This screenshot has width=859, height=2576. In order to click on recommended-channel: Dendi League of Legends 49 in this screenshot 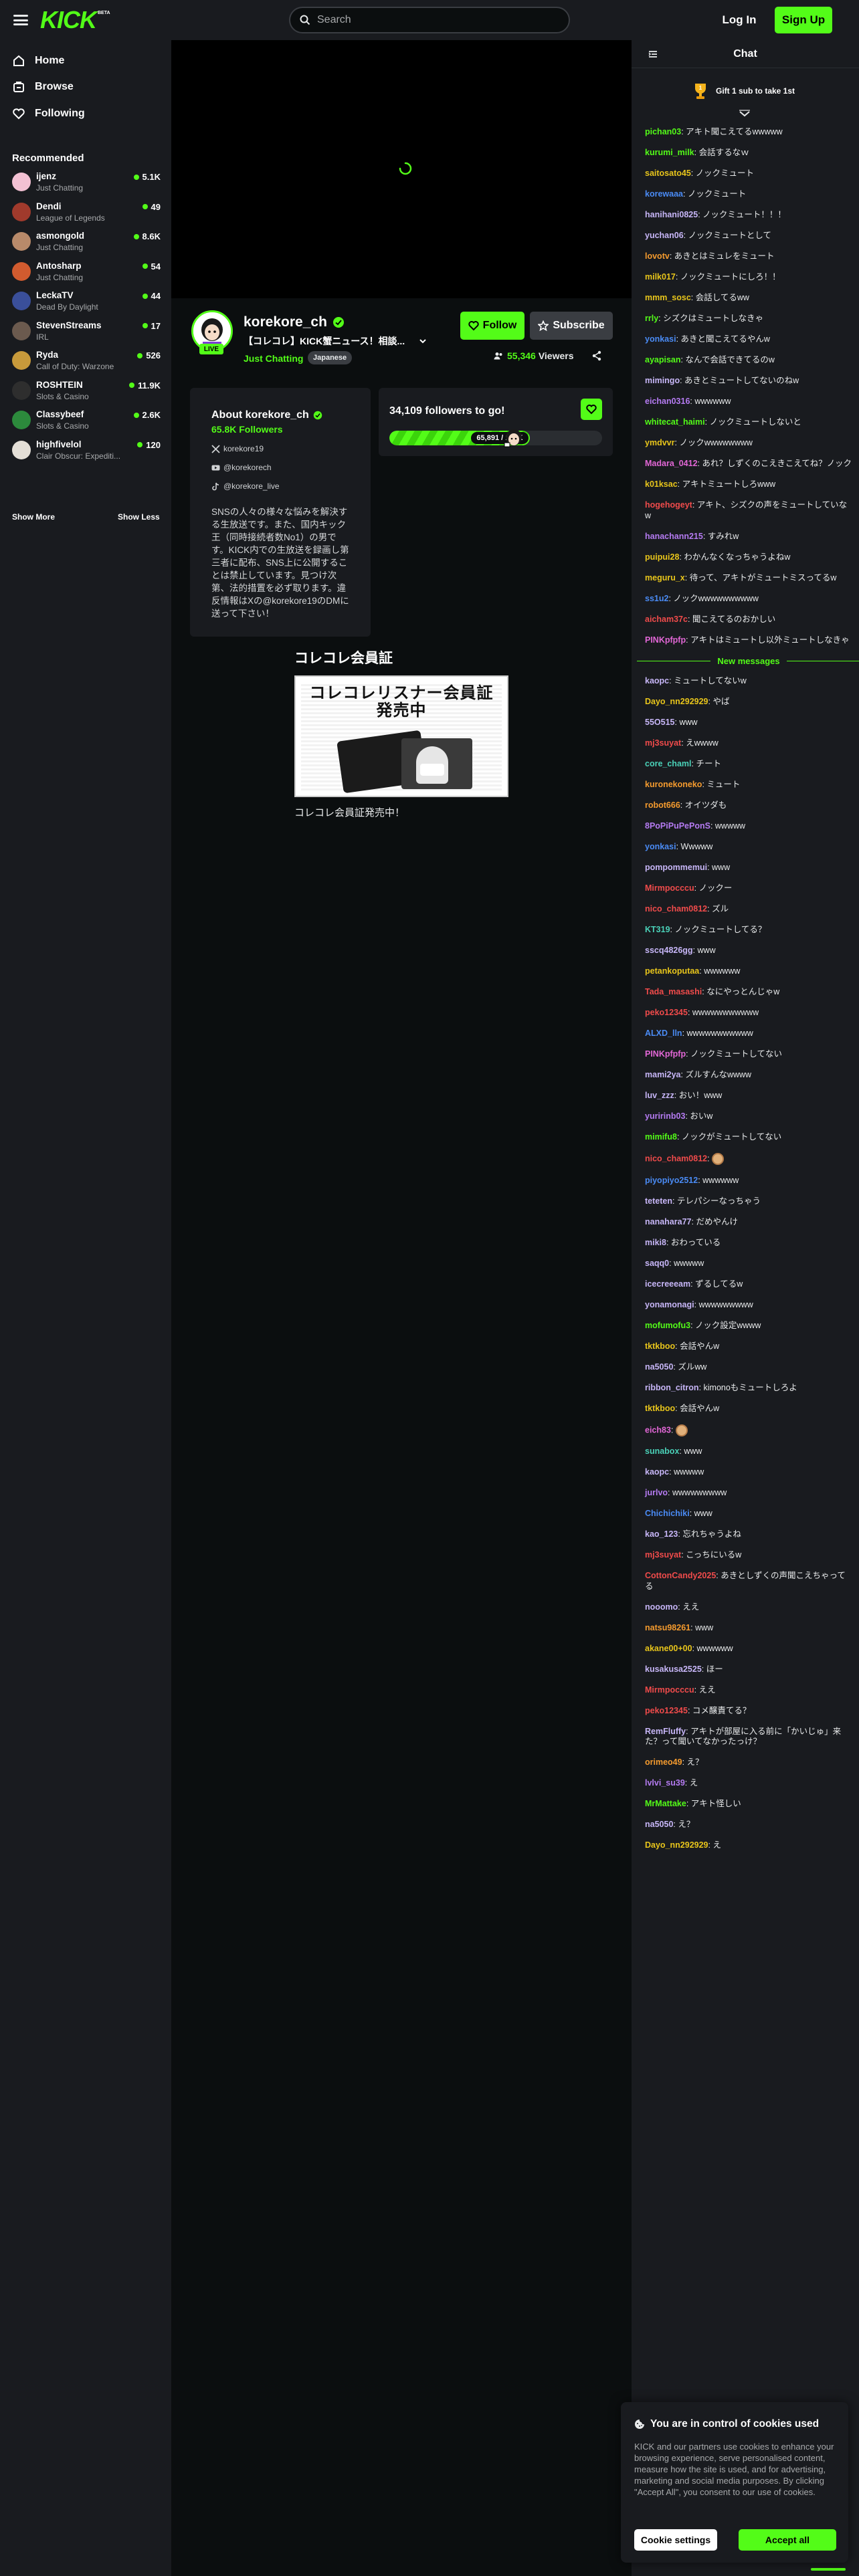, I will do `click(87, 213)`.